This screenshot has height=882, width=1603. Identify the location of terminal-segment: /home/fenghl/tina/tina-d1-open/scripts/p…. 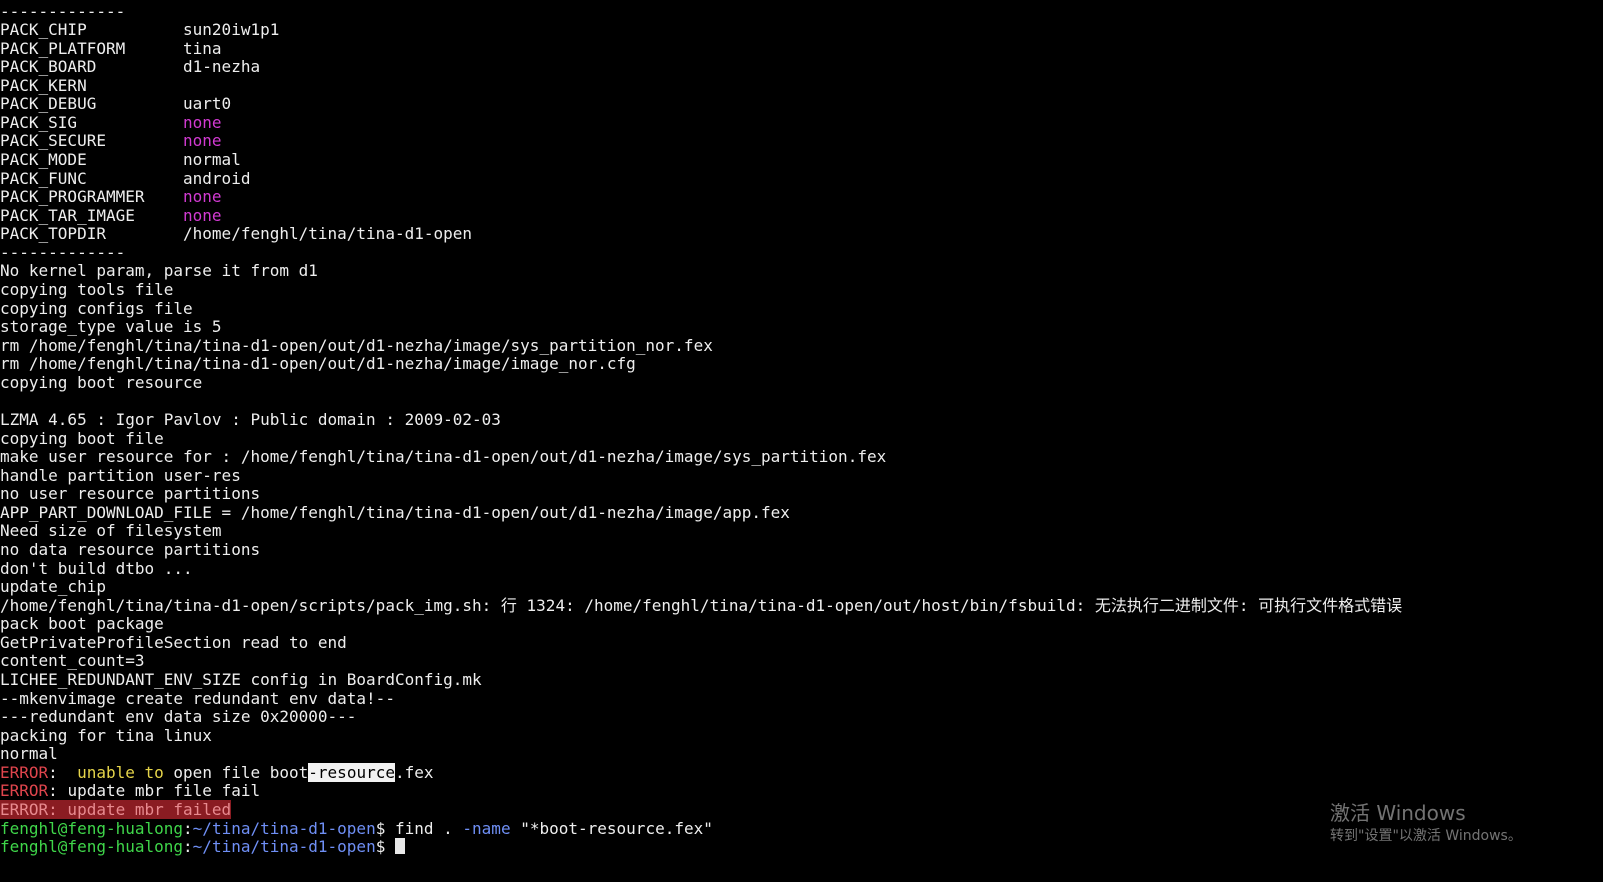
(701, 605).